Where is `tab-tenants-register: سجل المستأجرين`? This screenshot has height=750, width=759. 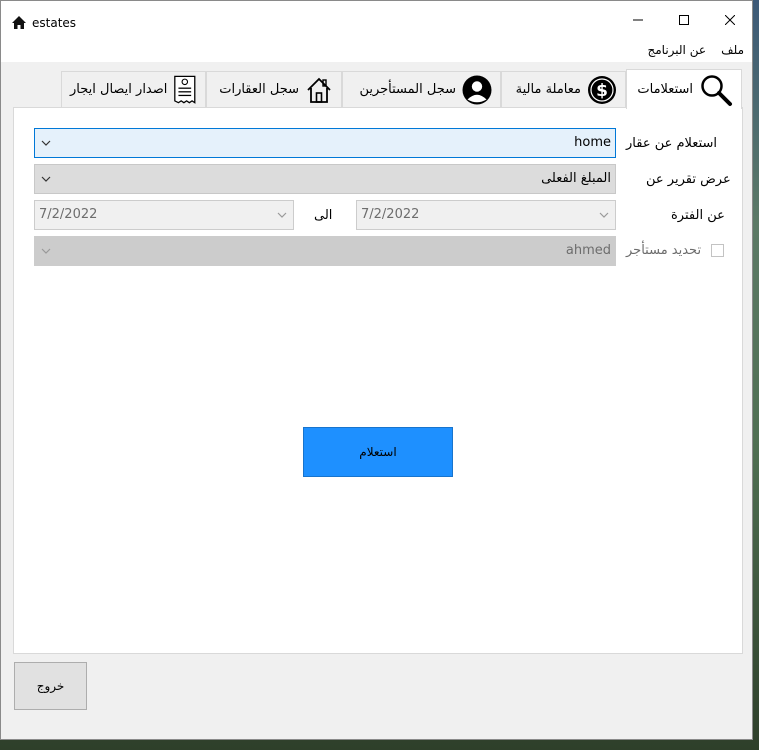 tab-tenants-register: سجل المستأجرين is located at coordinates (421, 89).